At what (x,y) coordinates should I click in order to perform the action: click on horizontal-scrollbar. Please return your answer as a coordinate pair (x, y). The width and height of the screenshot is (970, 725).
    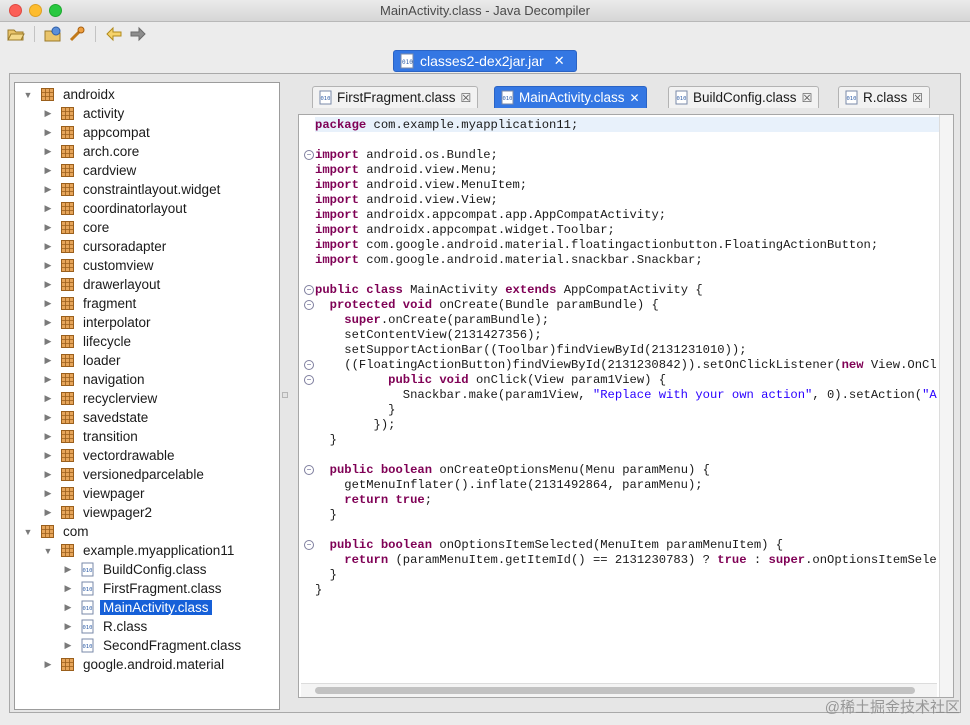
    Looking at the image, I should click on (619, 690).